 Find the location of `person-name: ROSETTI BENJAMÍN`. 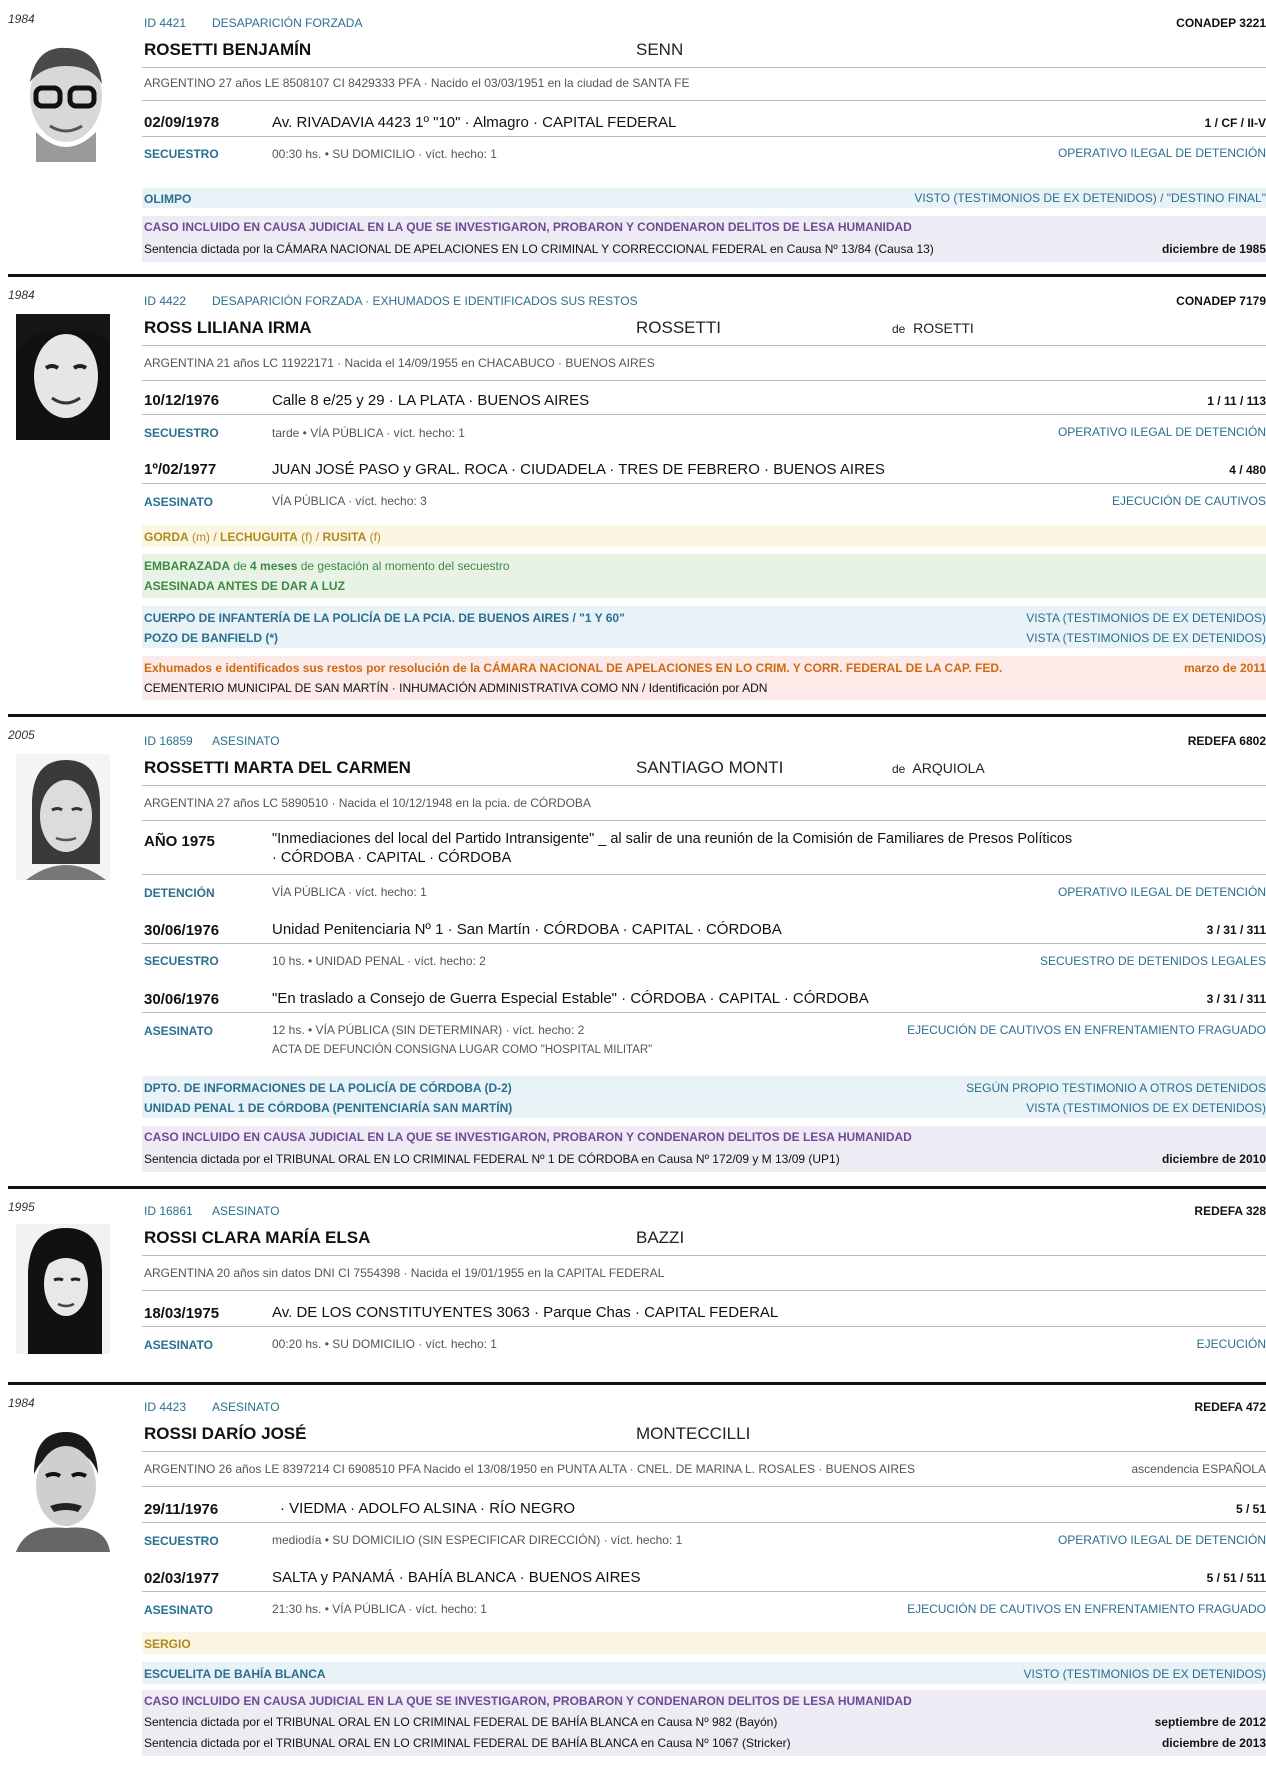

person-name: ROSETTI BENJAMÍN is located at coordinates (228, 49).